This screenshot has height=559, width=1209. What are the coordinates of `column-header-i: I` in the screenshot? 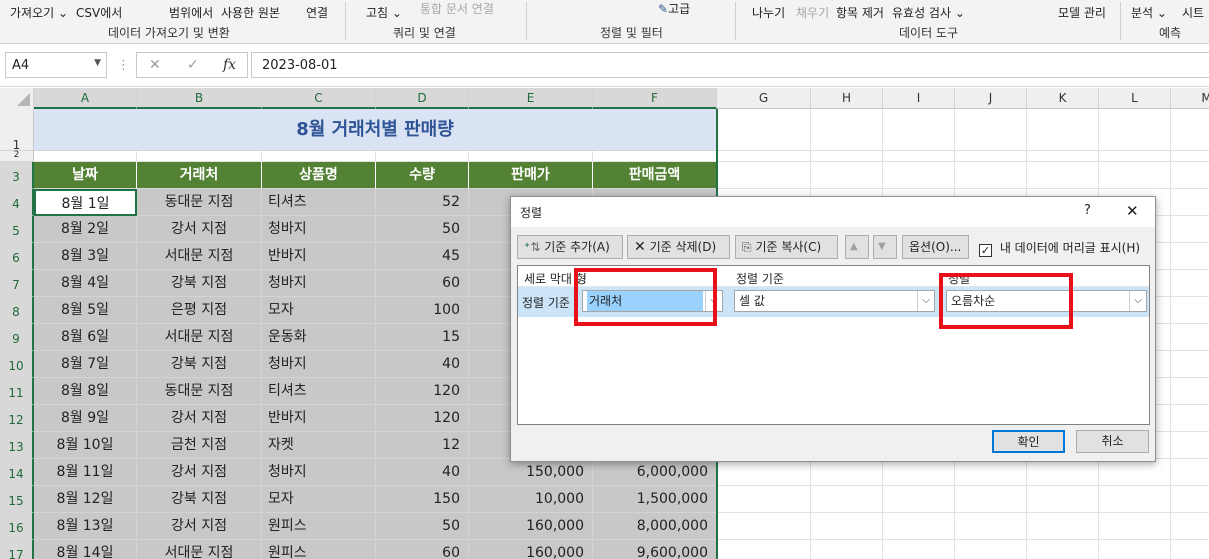 It's located at (919, 98).